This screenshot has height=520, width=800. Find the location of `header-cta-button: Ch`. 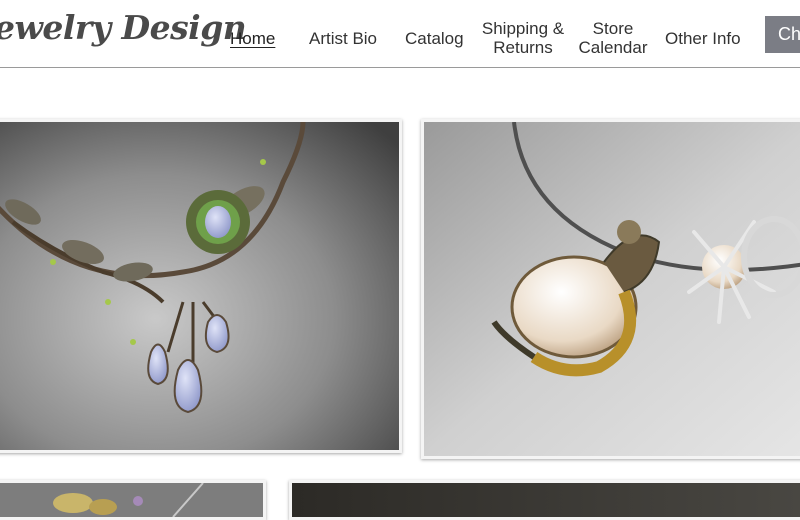

header-cta-button: Ch is located at coordinates (782, 34).